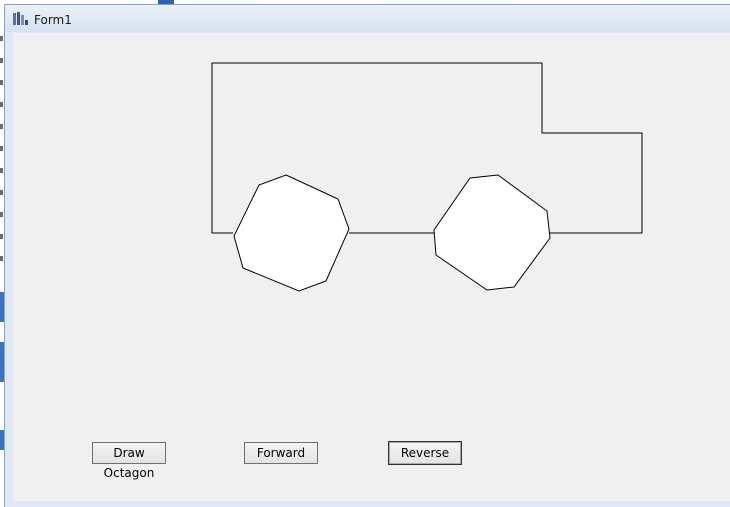  What do you see at coordinates (53, 20) in the screenshot?
I see `window-title: Form1` at bounding box center [53, 20].